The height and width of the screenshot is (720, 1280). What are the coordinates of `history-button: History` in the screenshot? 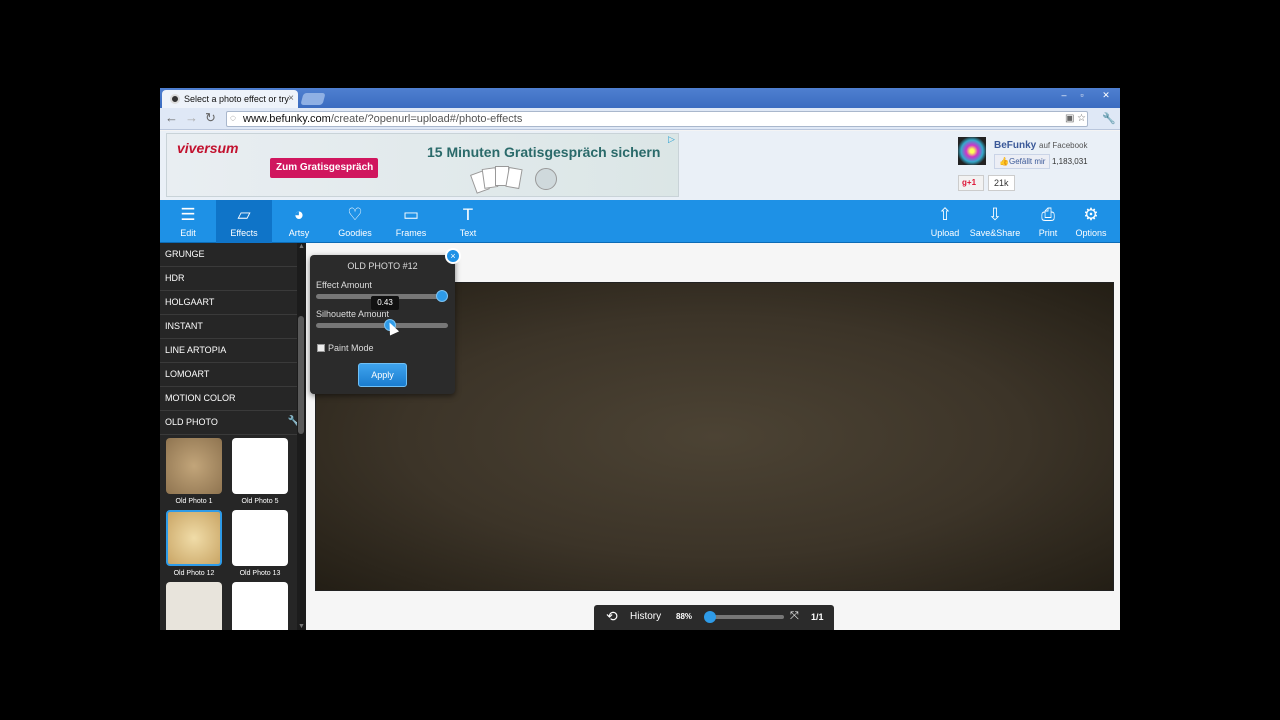 It's located at (645, 616).